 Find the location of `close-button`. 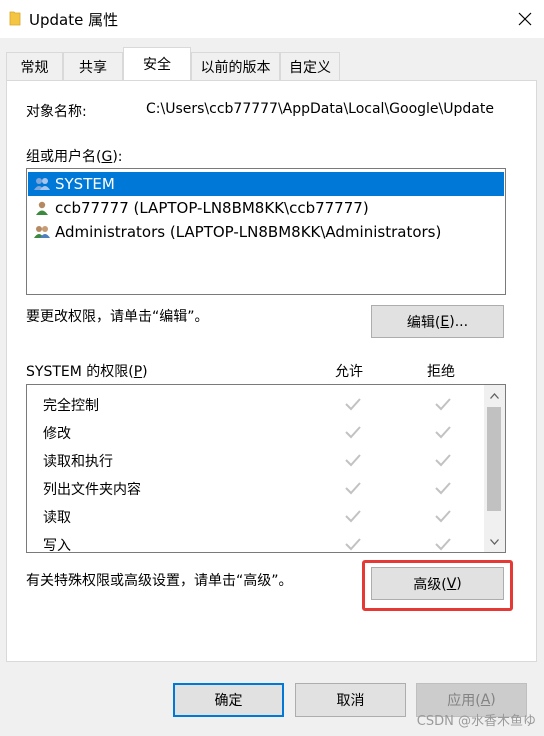

close-button is located at coordinates (525, 19).